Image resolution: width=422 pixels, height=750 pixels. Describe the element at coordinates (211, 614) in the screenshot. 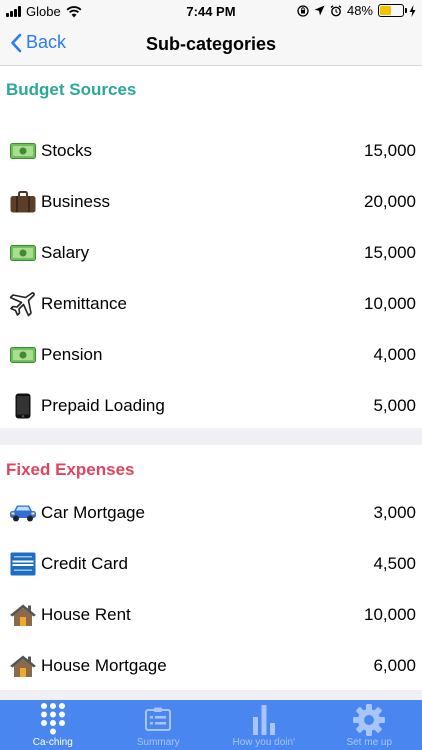

I see `list-item-house-rent: House Rent 10,000` at that location.